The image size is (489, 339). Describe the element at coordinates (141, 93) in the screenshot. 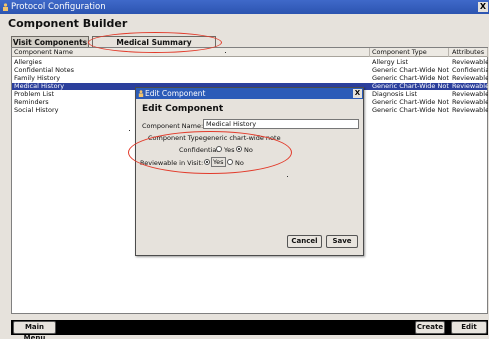

I see `dialog-app-icon` at that location.